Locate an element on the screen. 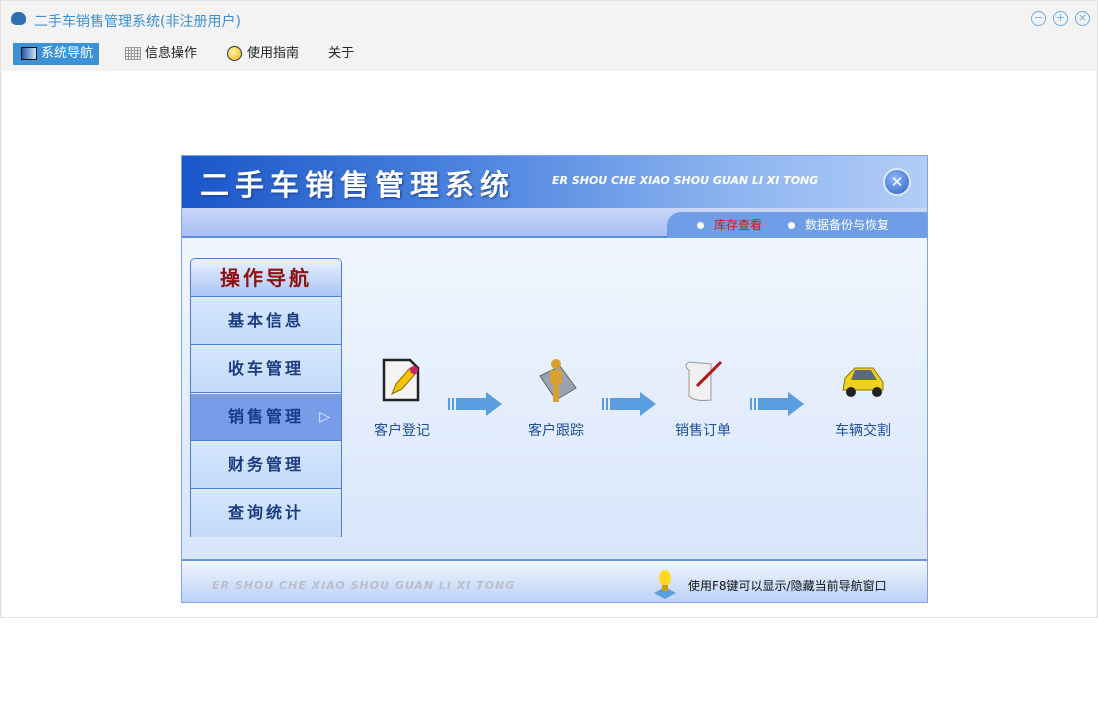  operation-nav: 操作导航 基本信息 收车管理 销售管理 ▷ 财务管理 查询统计 is located at coordinates (266, 397).